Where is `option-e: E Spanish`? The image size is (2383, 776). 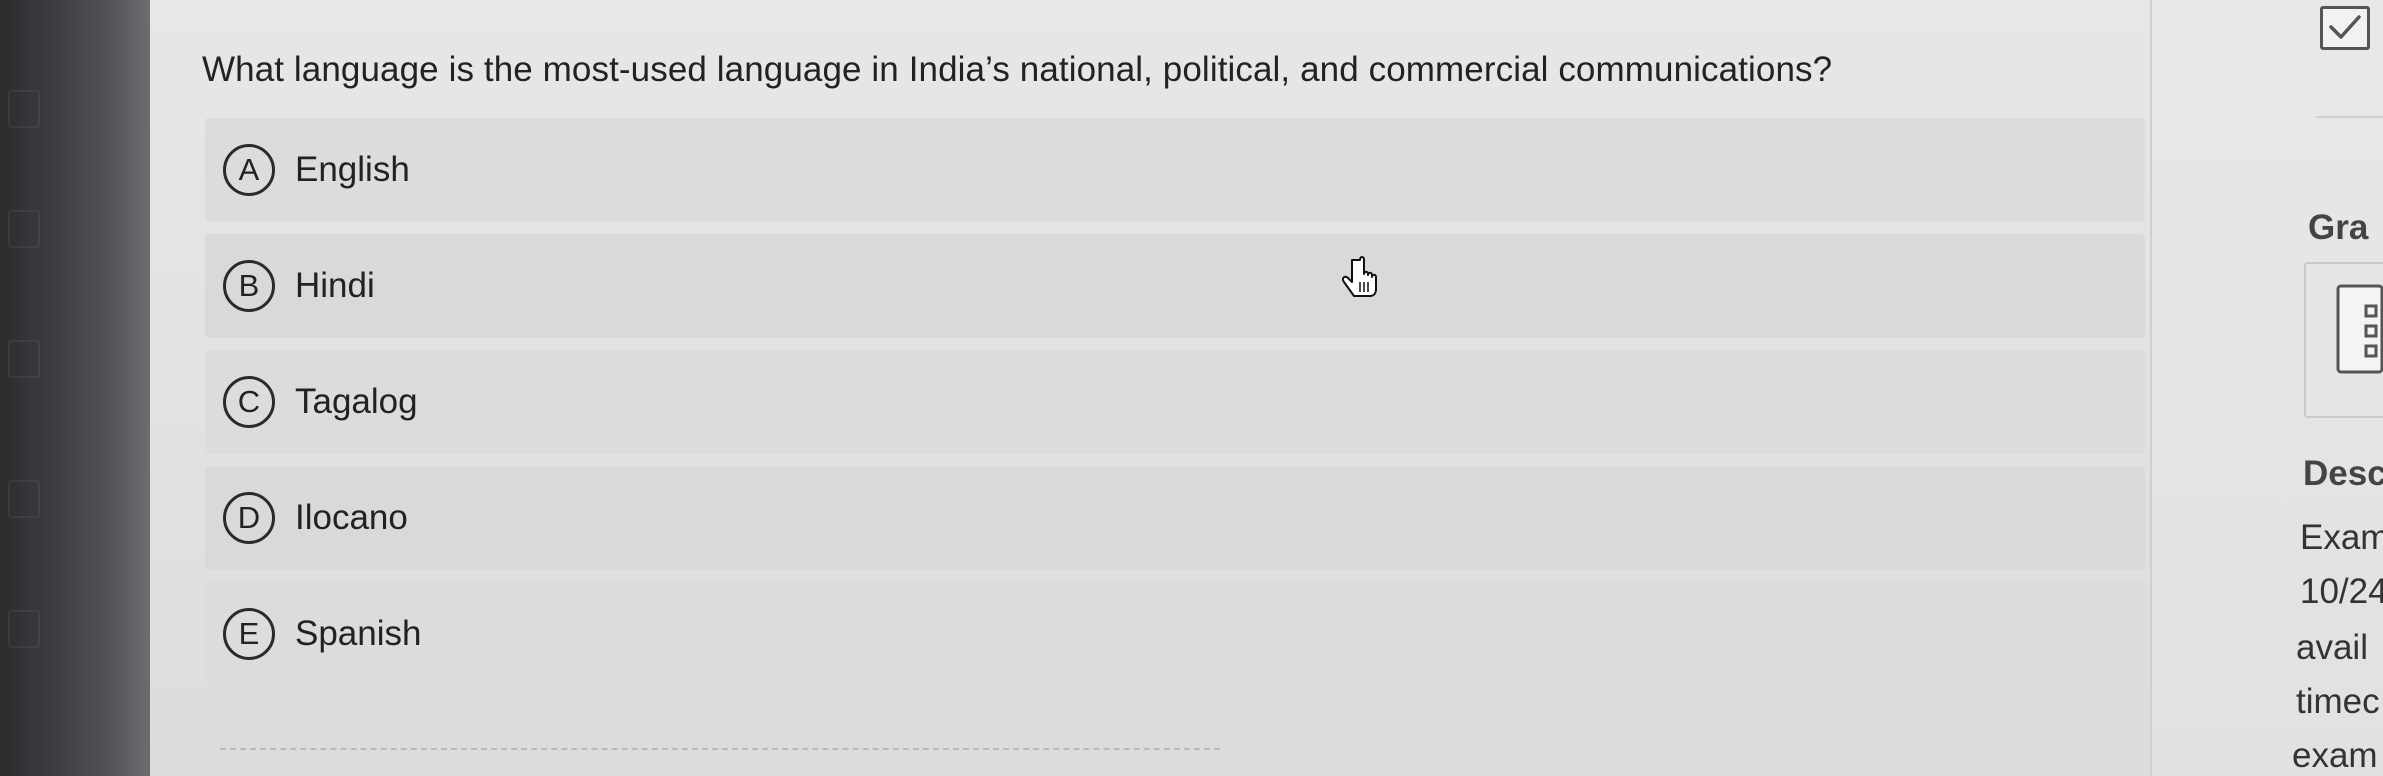 option-e: E Spanish is located at coordinates (1175, 634).